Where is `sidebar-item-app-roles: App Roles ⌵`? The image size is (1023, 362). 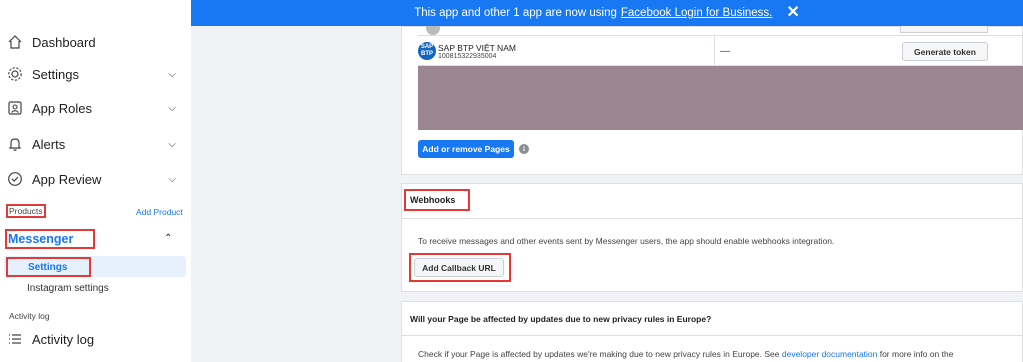
sidebar-item-app-roles: App Roles ⌵ is located at coordinates (94, 108).